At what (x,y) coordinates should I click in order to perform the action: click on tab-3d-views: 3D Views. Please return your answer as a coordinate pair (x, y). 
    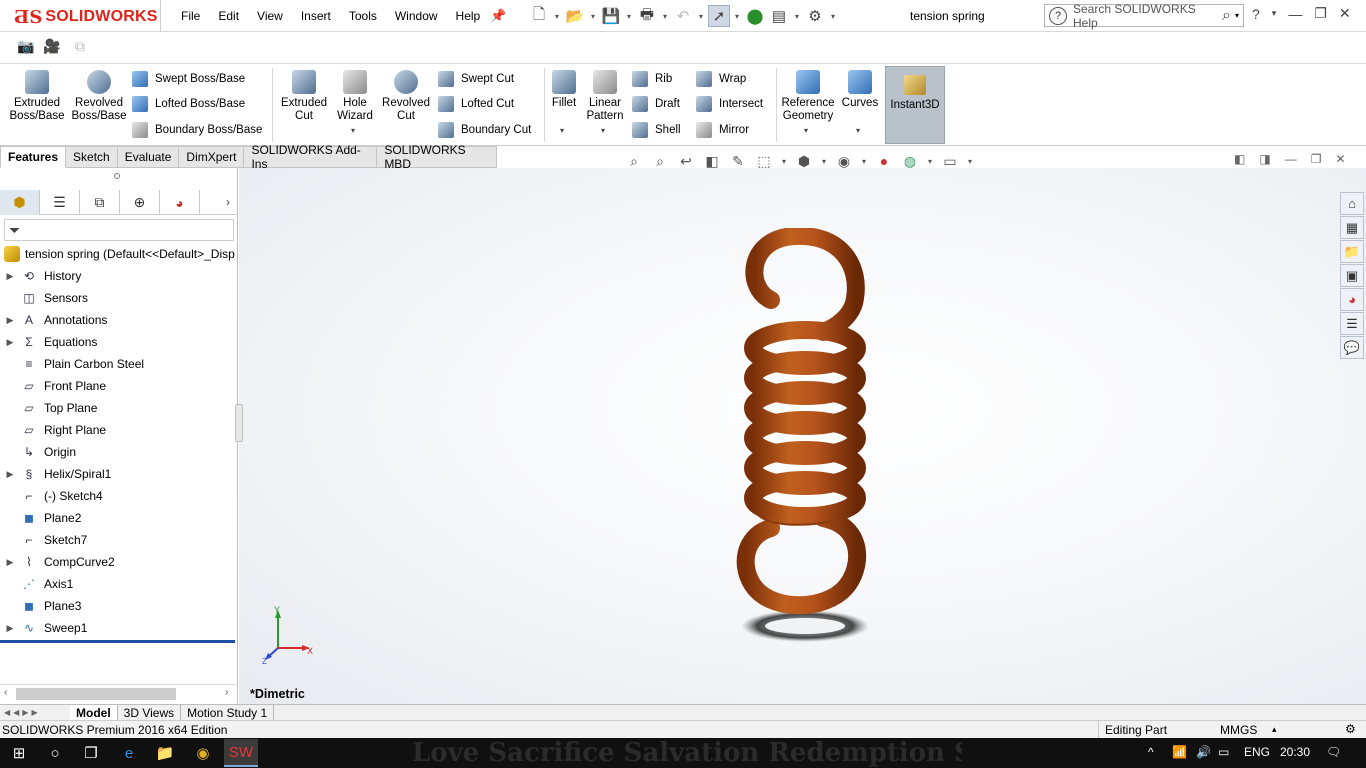
    Looking at the image, I should click on (150, 712).